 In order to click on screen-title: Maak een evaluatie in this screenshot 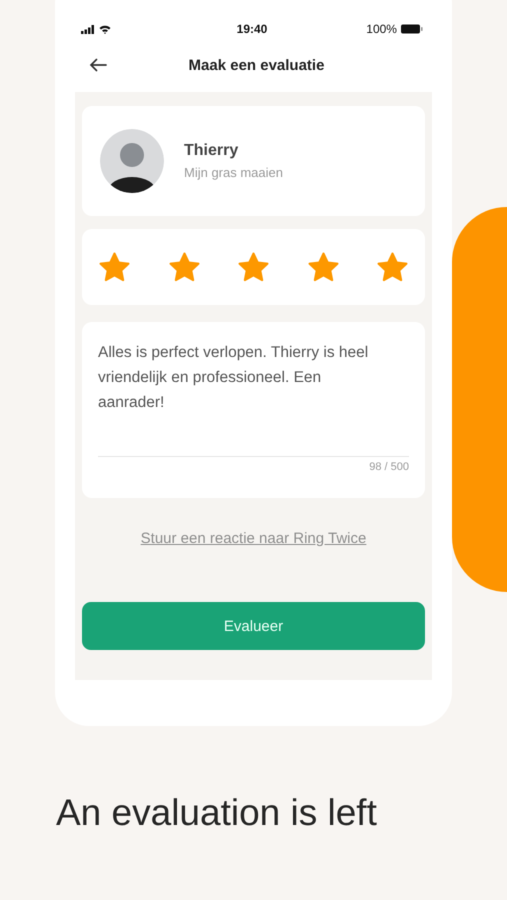, I will do `click(256, 65)`.